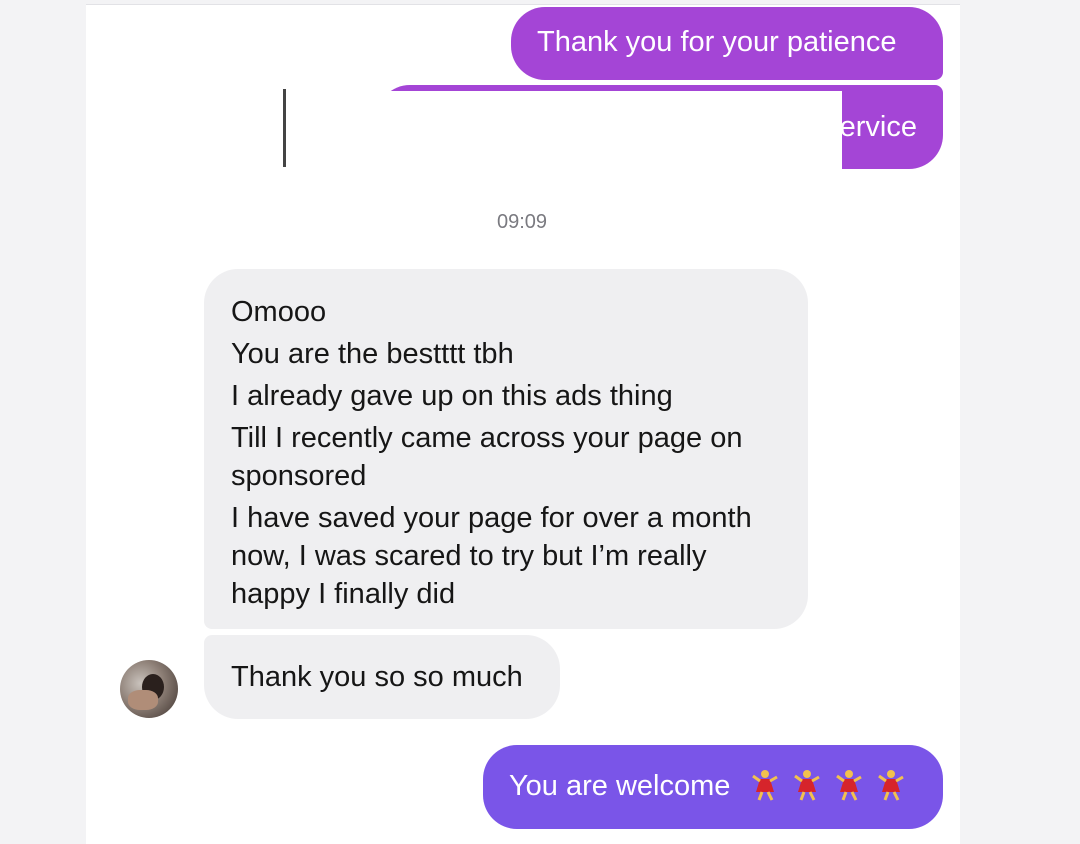  Describe the element at coordinates (143, 700) in the screenshot. I see `avatar-shape` at that location.